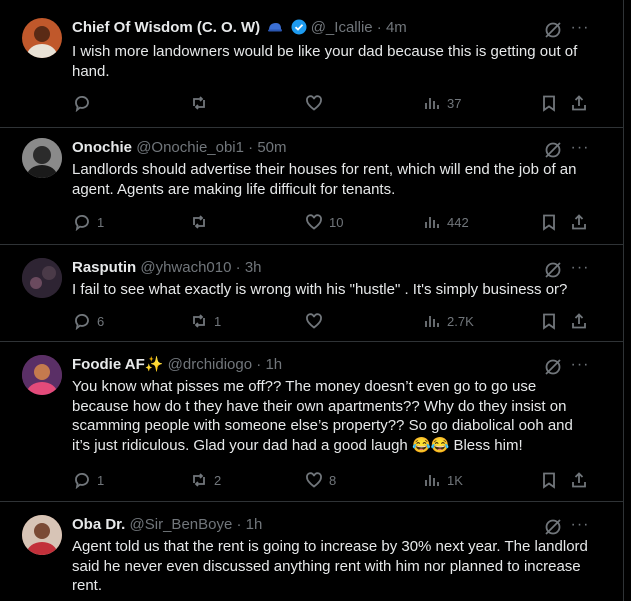 Image resolution: width=631 pixels, height=601 pixels. What do you see at coordinates (446, 222) in the screenshot?
I see `views-button: 442` at bounding box center [446, 222].